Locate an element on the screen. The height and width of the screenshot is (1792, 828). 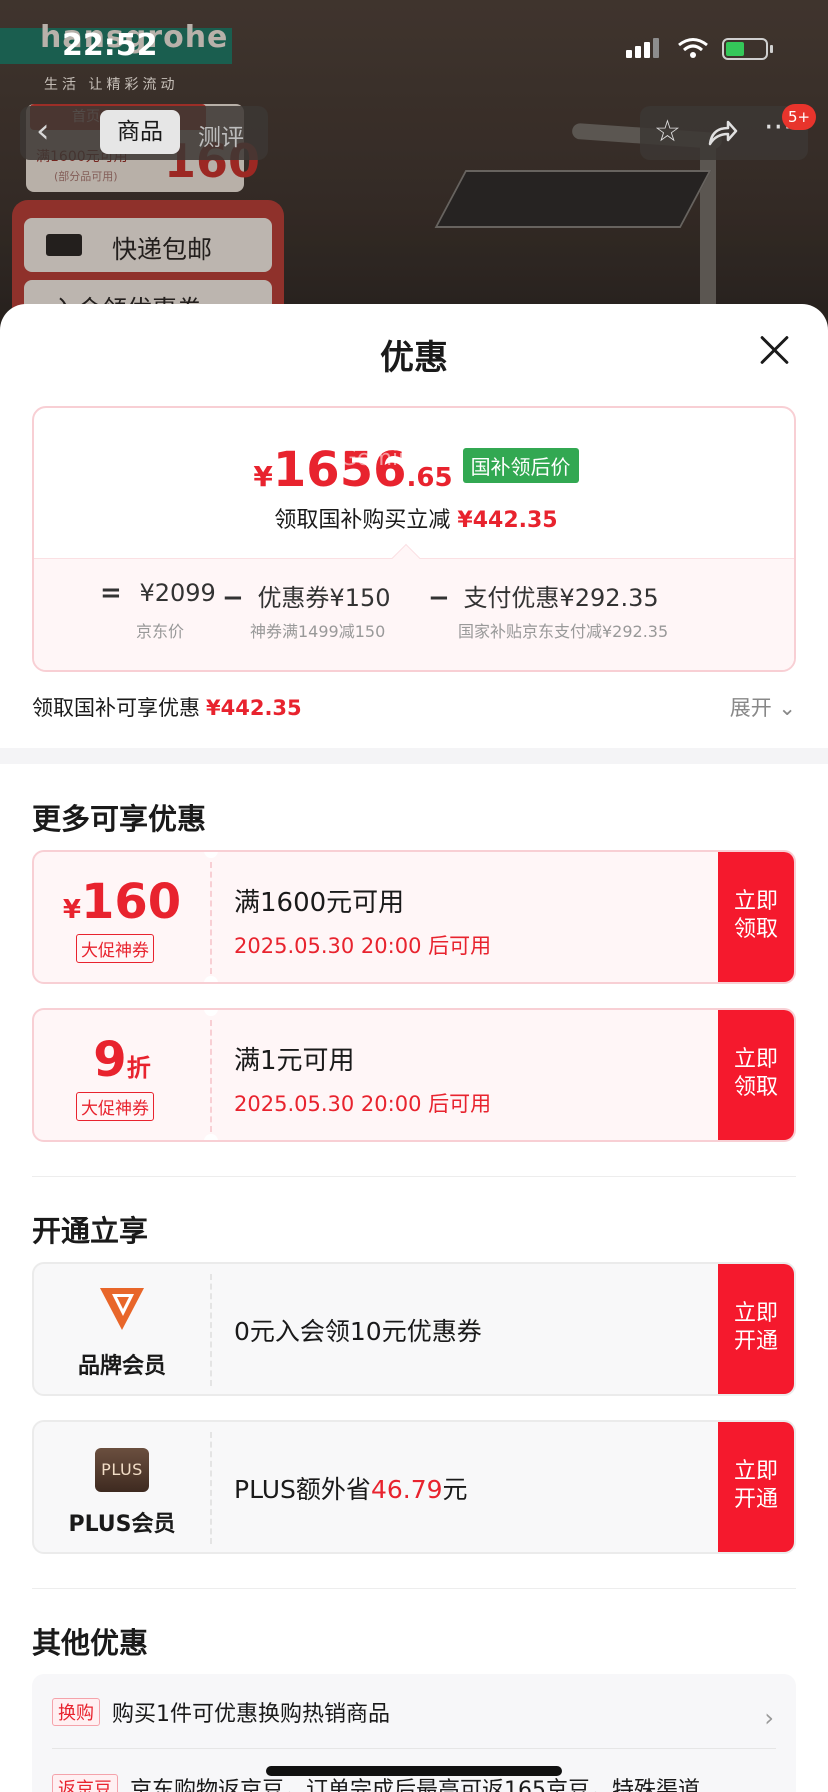
plus-benefit-prefix: PLUS额外省 is located at coordinates (302, 1489).